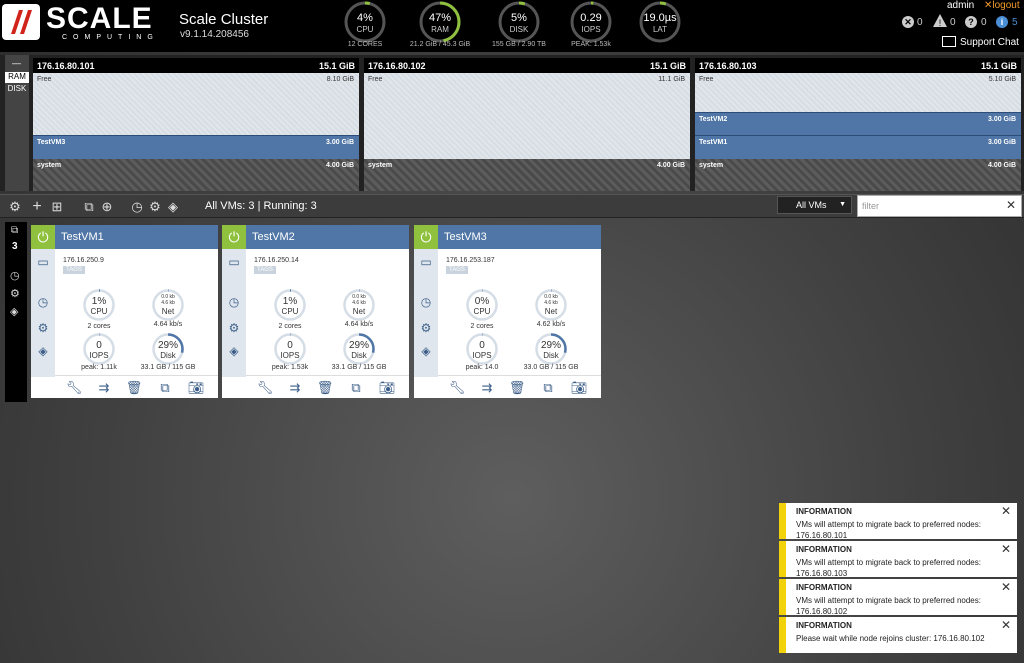 The width and height of the screenshot is (1024, 663). I want to click on vm-list-icon: ⧉, so click(14, 230).